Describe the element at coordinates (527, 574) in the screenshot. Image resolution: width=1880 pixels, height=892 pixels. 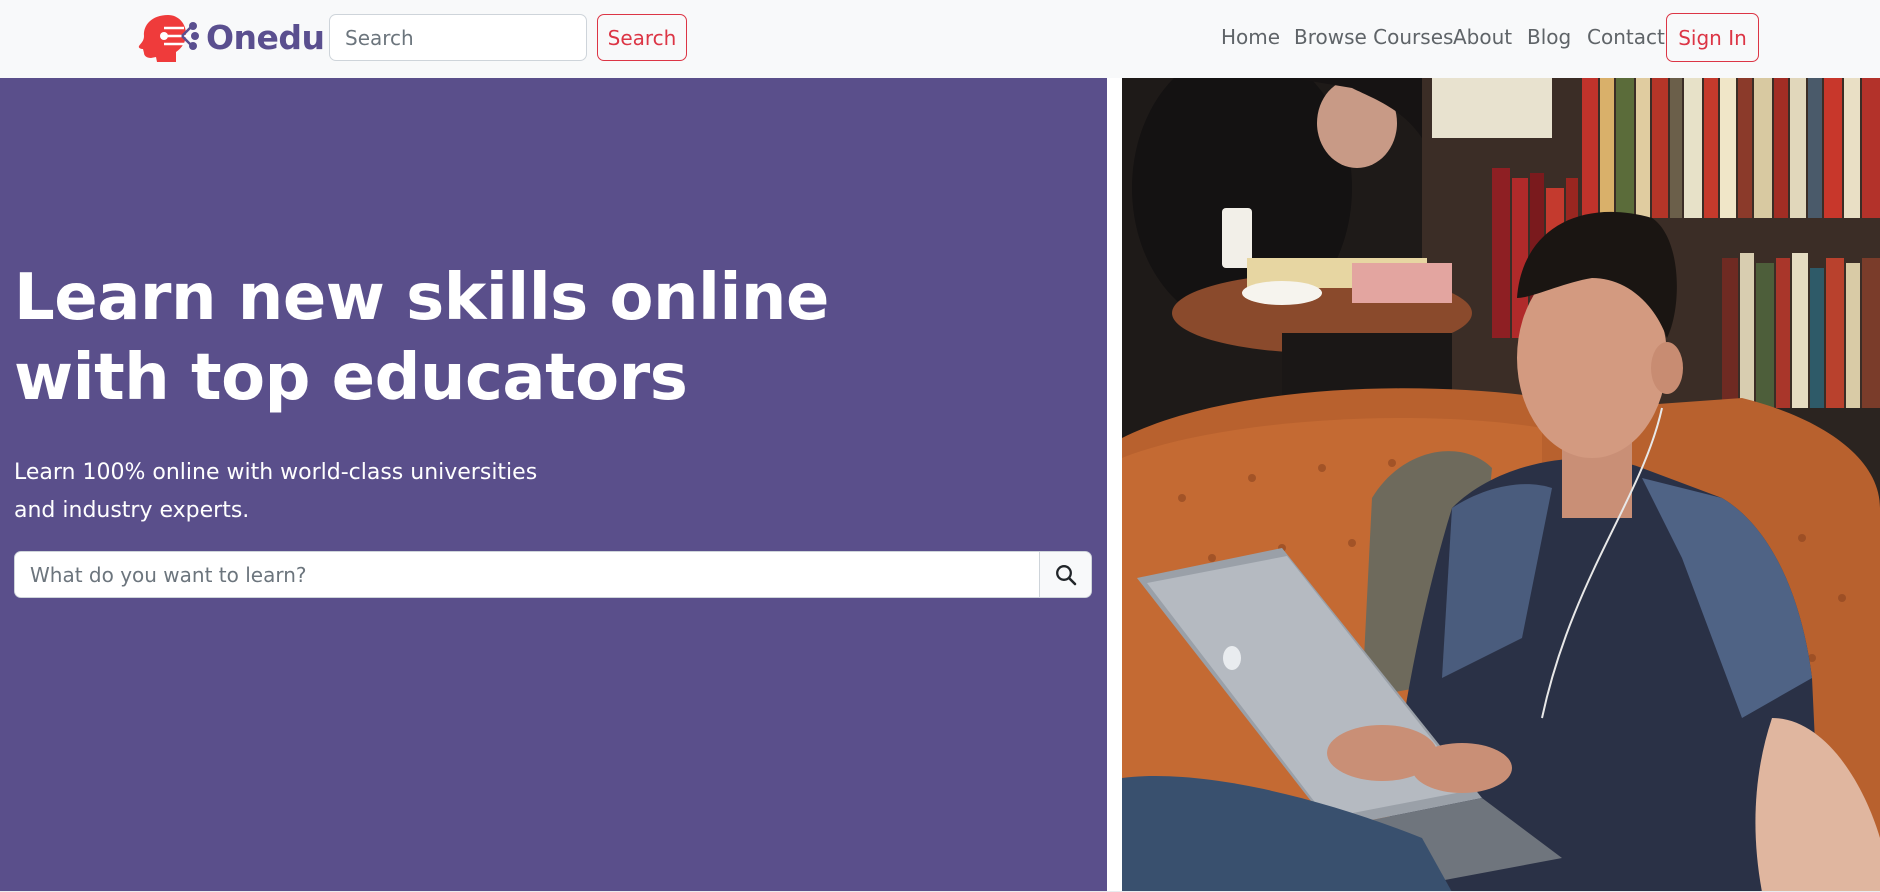
I see `hero-search-input` at that location.